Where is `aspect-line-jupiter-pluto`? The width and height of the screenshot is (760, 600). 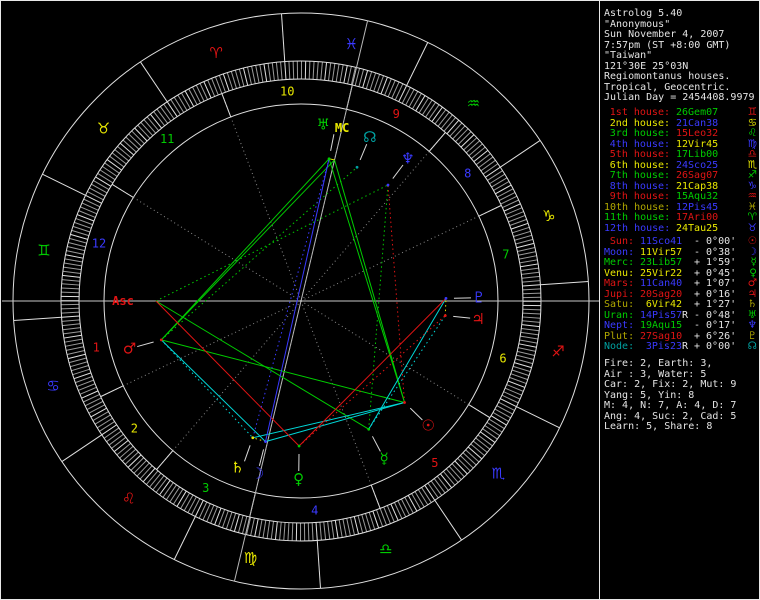
aspect-line-jupiter-pluto is located at coordinates (445, 307).